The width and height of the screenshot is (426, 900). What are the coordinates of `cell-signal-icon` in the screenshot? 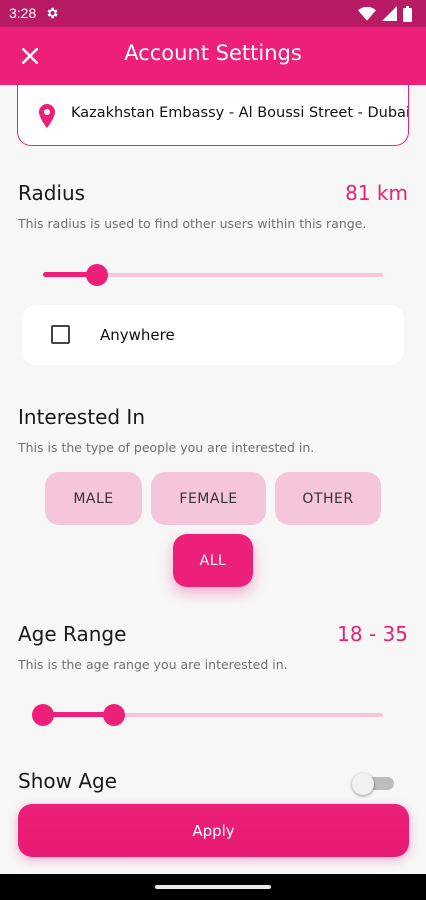 It's located at (389, 13).